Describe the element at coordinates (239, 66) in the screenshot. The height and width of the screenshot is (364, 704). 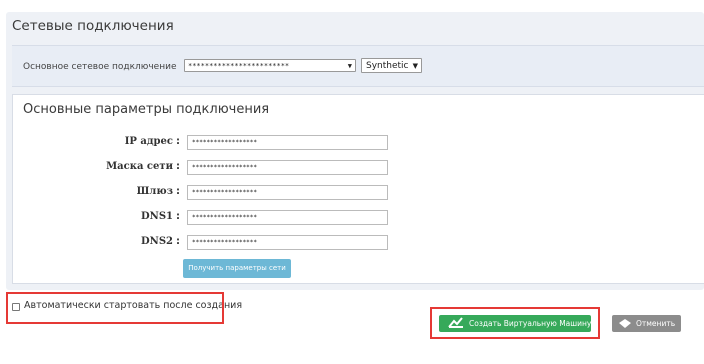
I see `main-connection-value: ************************` at that location.